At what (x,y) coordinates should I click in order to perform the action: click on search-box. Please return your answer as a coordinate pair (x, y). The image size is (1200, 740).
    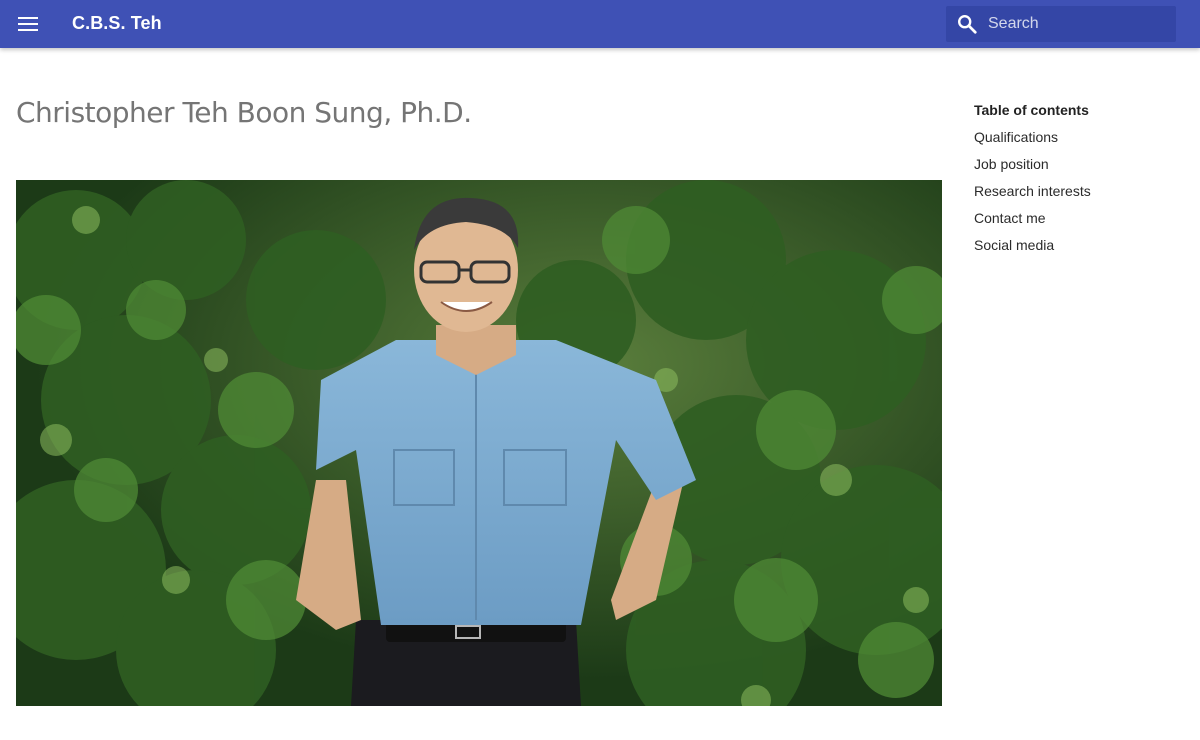
    Looking at the image, I should click on (1061, 24).